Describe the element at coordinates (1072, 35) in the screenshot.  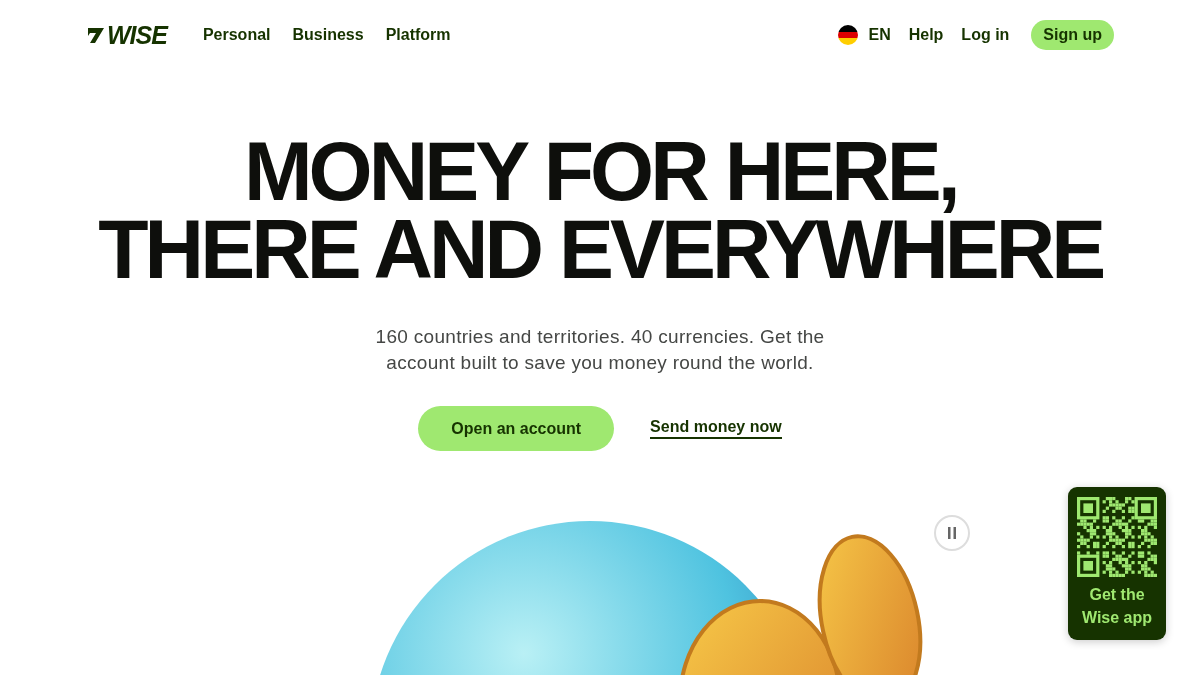
I see `sign-up-button: Sign up` at that location.